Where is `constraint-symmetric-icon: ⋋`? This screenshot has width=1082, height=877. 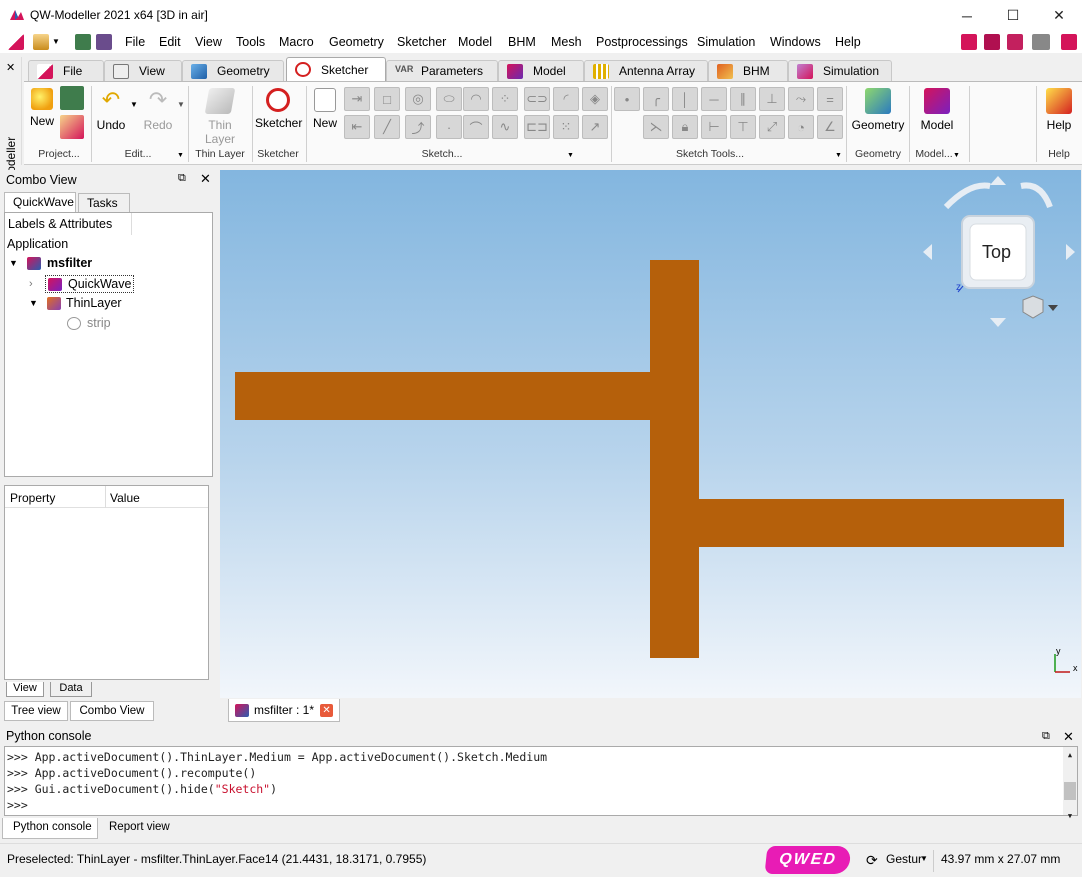 constraint-symmetric-icon: ⋋ is located at coordinates (656, 127).